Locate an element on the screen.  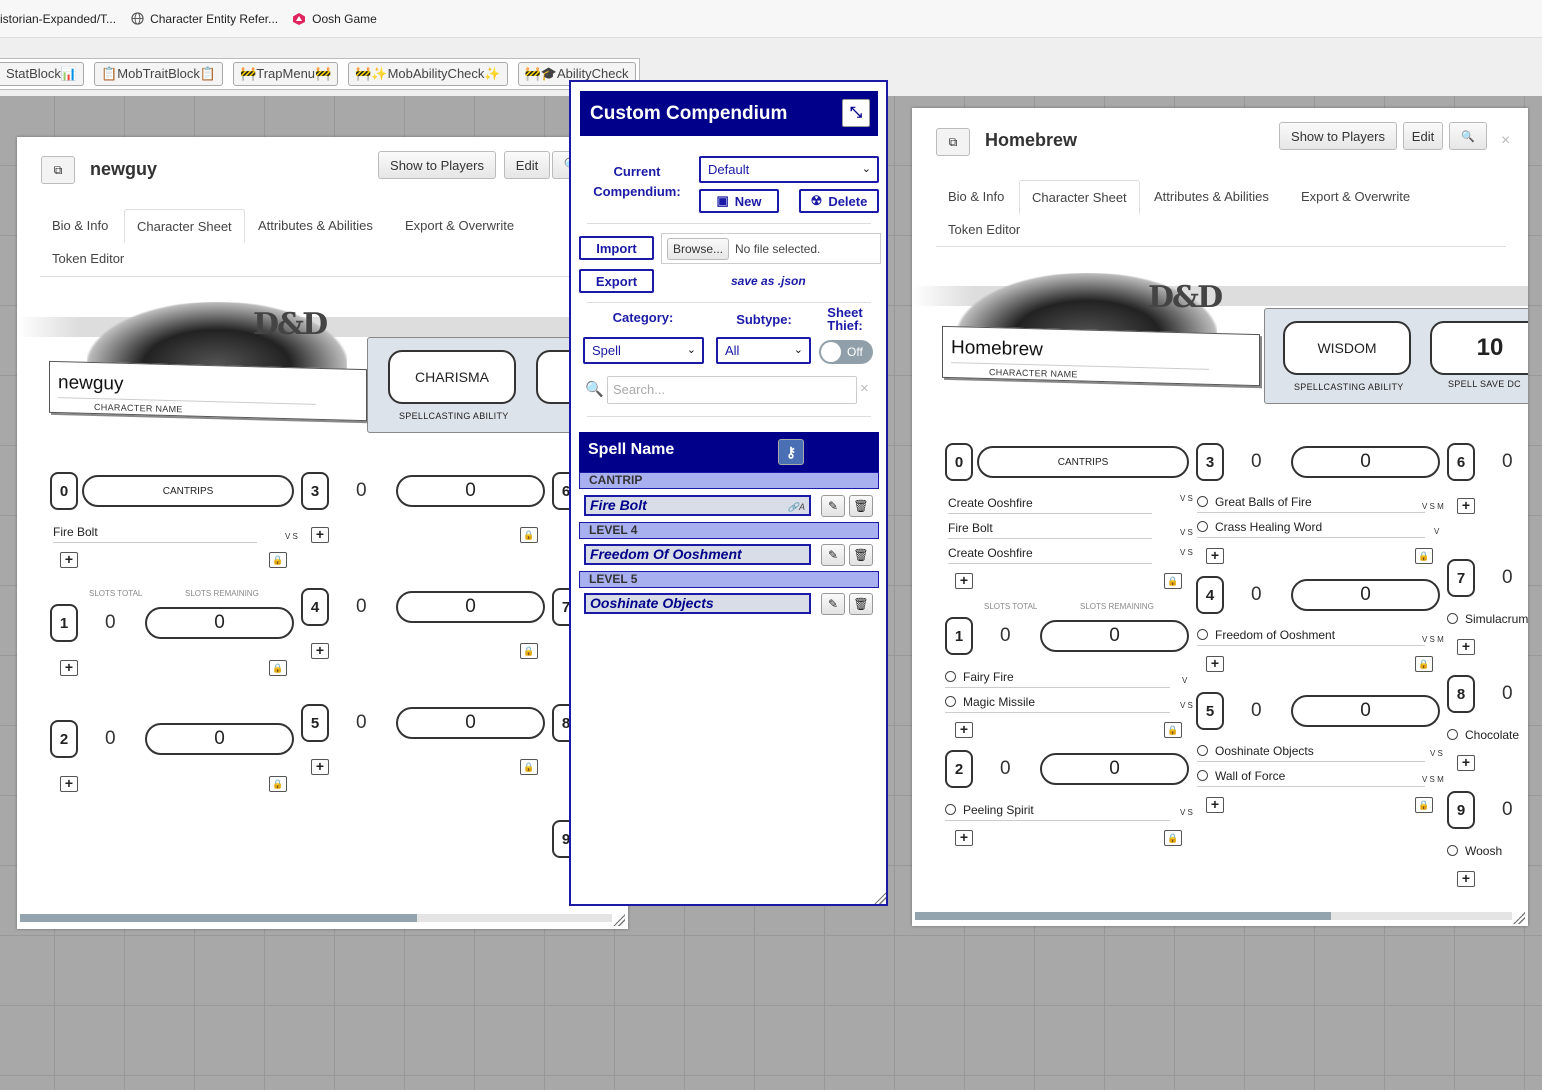
resize-handle is located at coordinates (1519, 918).